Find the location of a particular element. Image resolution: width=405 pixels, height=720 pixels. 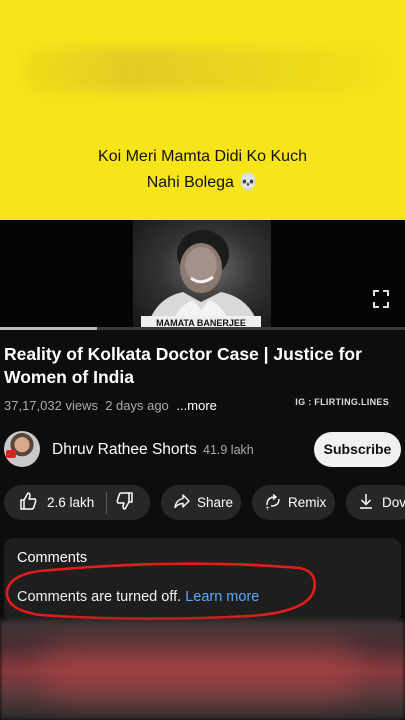

video-meta: 37,17,032 views 2 days ago ...more is located at coordinates (110, 405).